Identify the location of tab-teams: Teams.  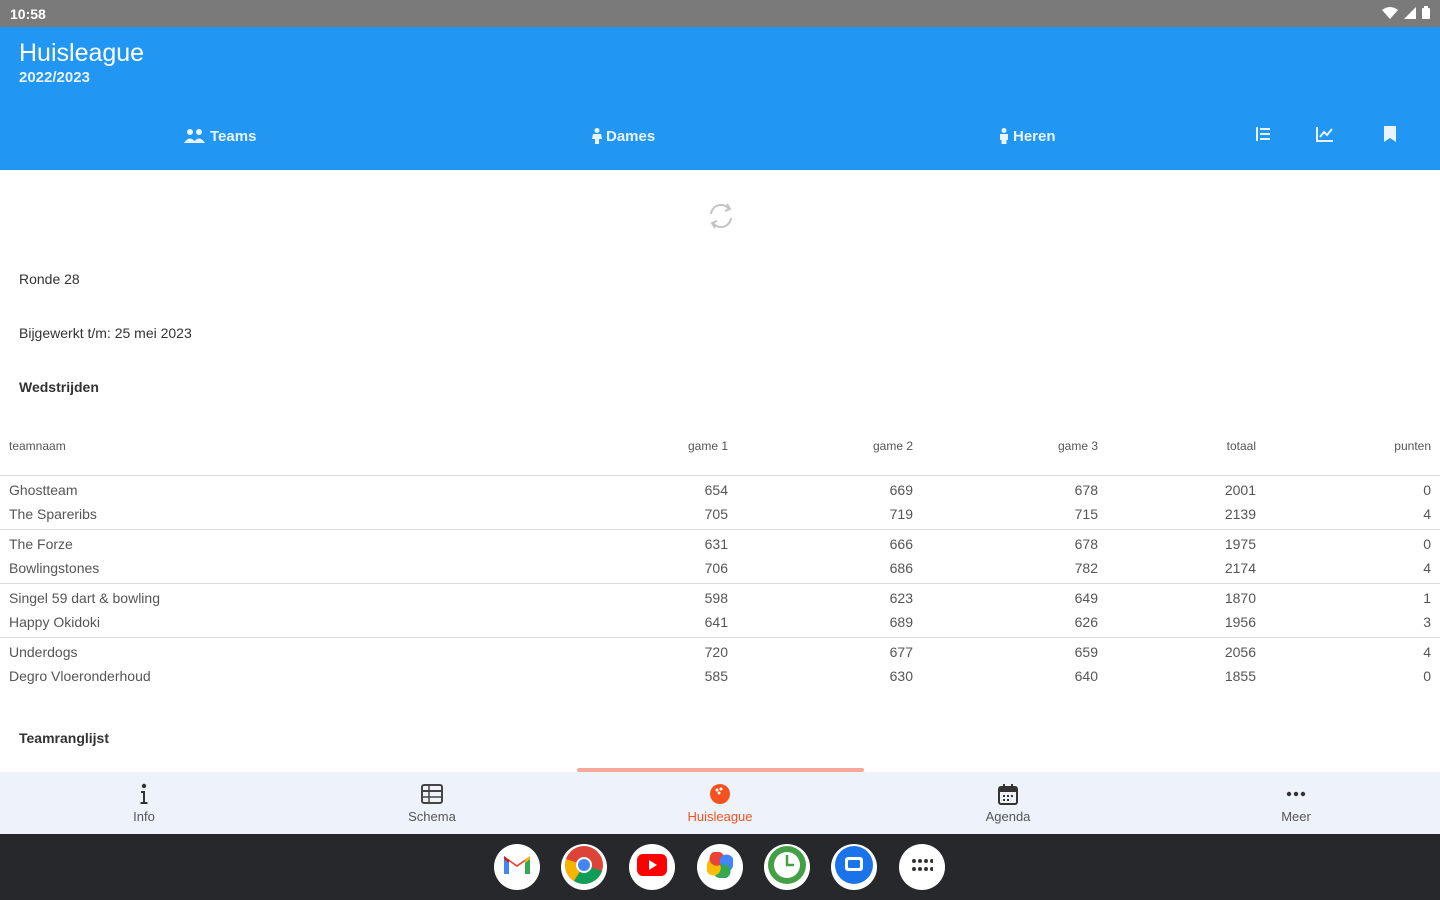
(220, 136).